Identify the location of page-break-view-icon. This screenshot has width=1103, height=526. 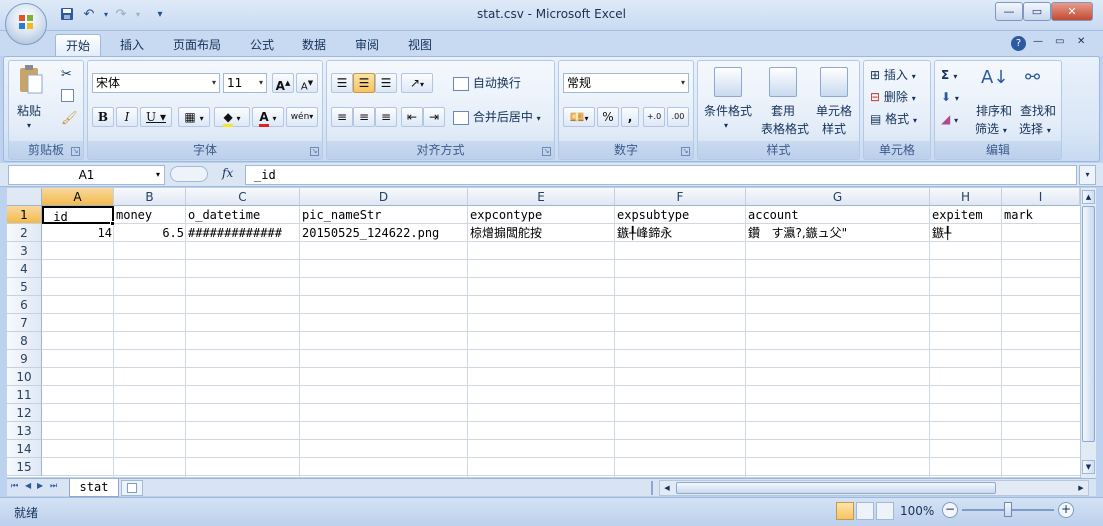
(885, 511).